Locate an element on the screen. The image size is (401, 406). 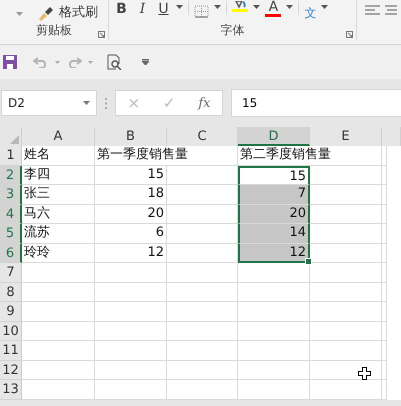
customize-icon is located at coordinates (145, 62).